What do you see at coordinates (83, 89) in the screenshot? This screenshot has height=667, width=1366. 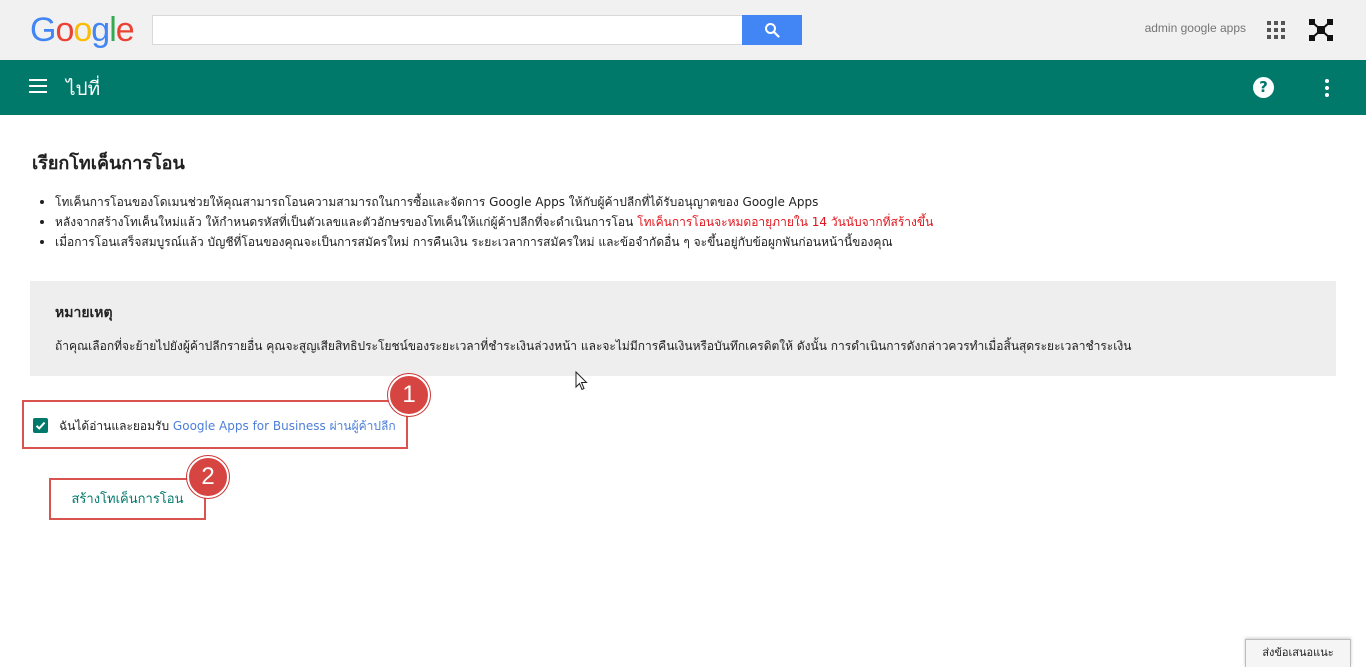 I see `nav-title: ไปที่` at bounding box center [83, 89].